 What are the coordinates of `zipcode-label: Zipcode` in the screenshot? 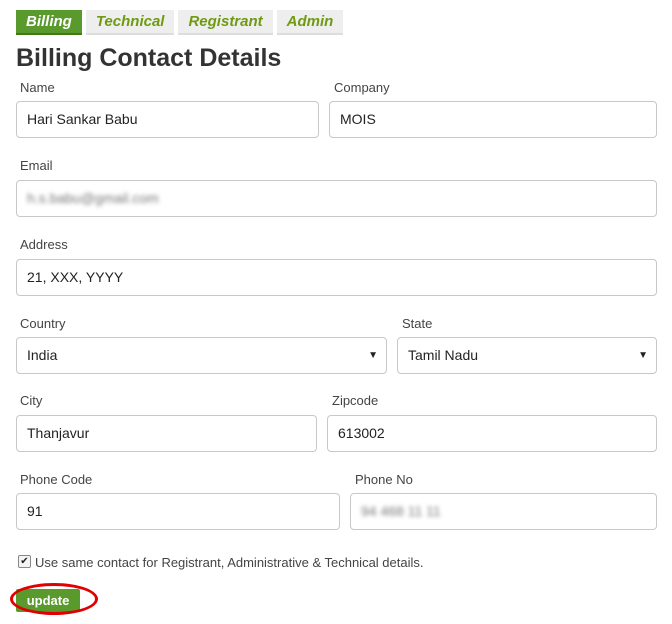 It's located at (355, 400).